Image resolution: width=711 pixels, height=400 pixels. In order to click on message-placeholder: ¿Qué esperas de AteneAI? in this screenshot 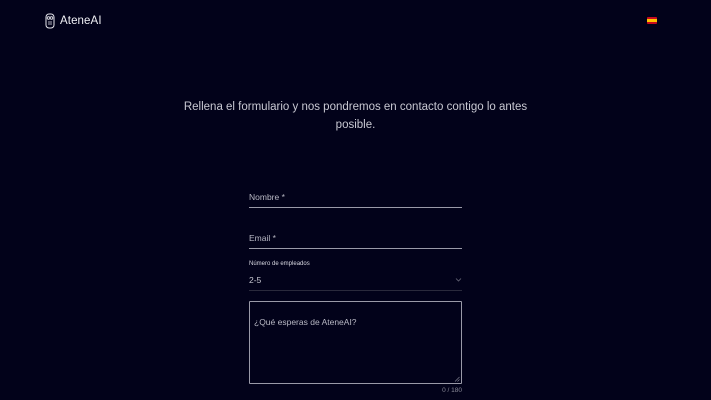, I will do `click(305, 322)`.